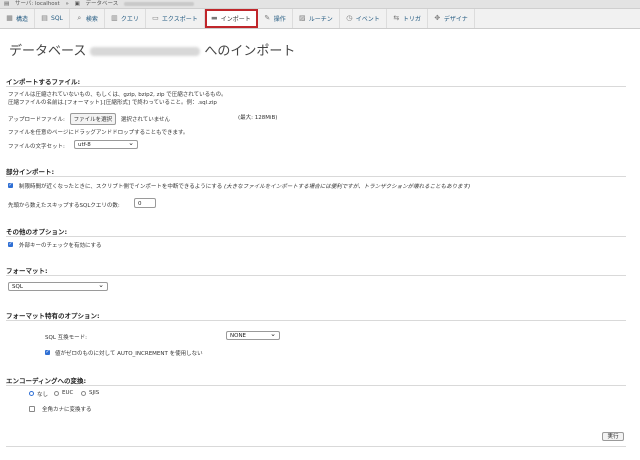  I want to click on auto-increment-checkbox, so click(47, 352).